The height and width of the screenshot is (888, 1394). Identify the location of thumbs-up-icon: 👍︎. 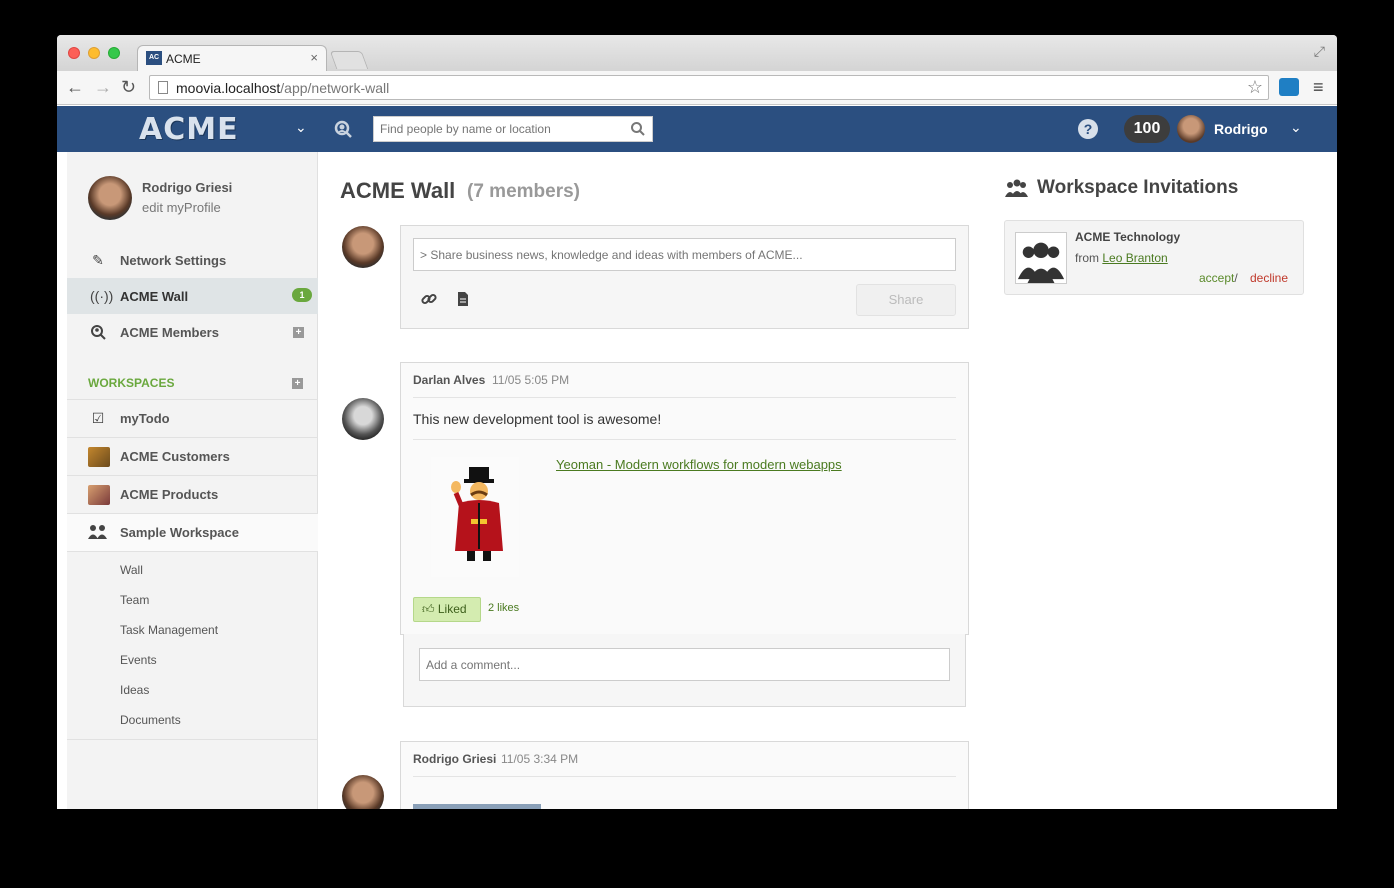
(430, 609).